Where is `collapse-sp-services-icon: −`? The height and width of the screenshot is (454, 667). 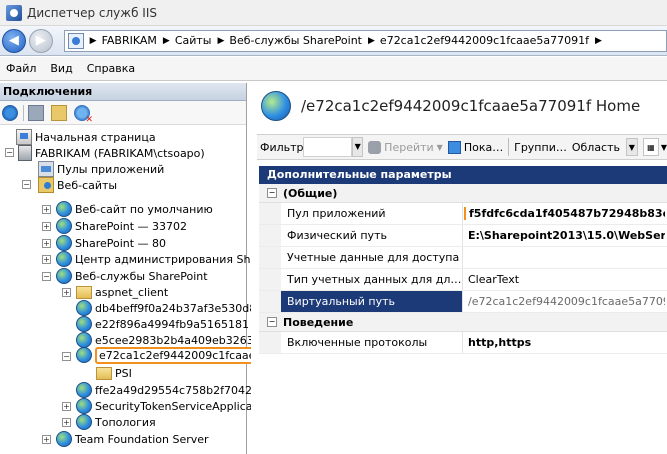 collapse-sp-services-icon: − is located at coordinates (46, 276).